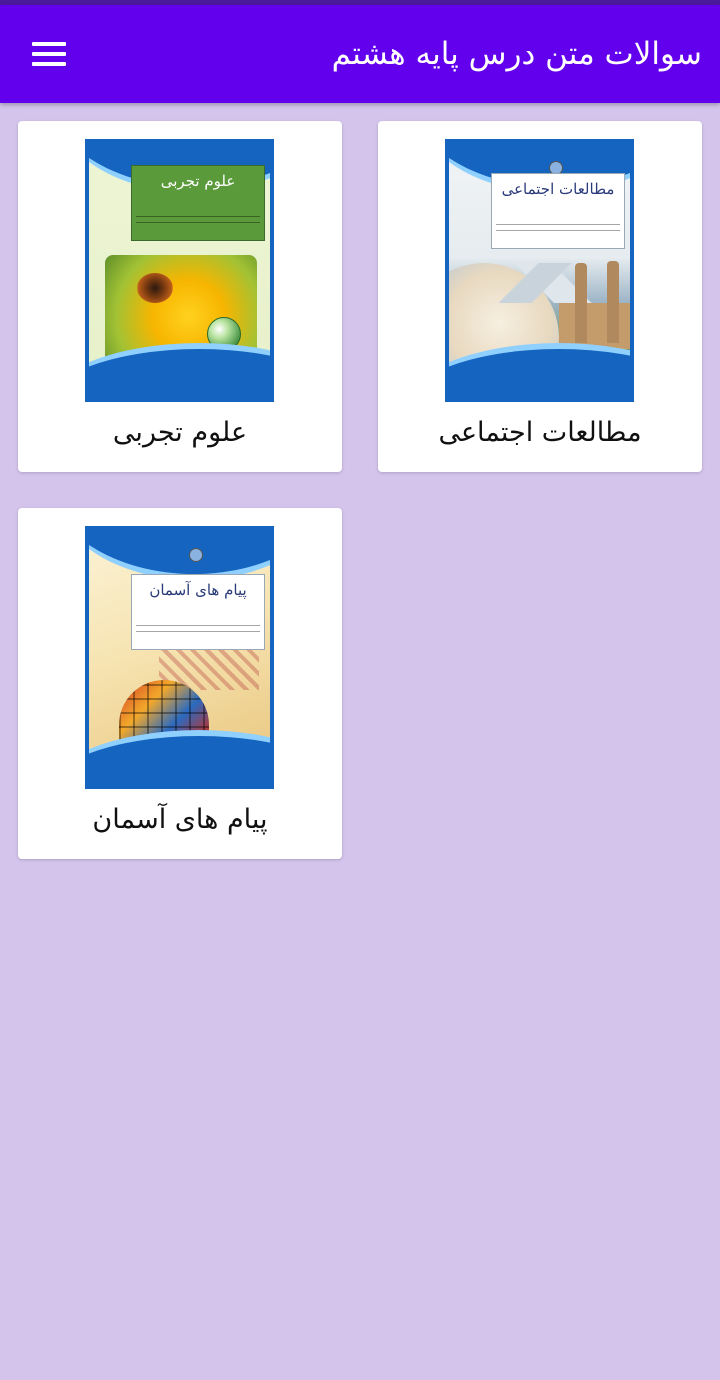 The width and height of the screenshot is (720, 1380). What do you see at coordinates (558, 211) in the screenshot?
I see `cover-title: مطالعات اجتماعی` at bounding box center [558, 211].